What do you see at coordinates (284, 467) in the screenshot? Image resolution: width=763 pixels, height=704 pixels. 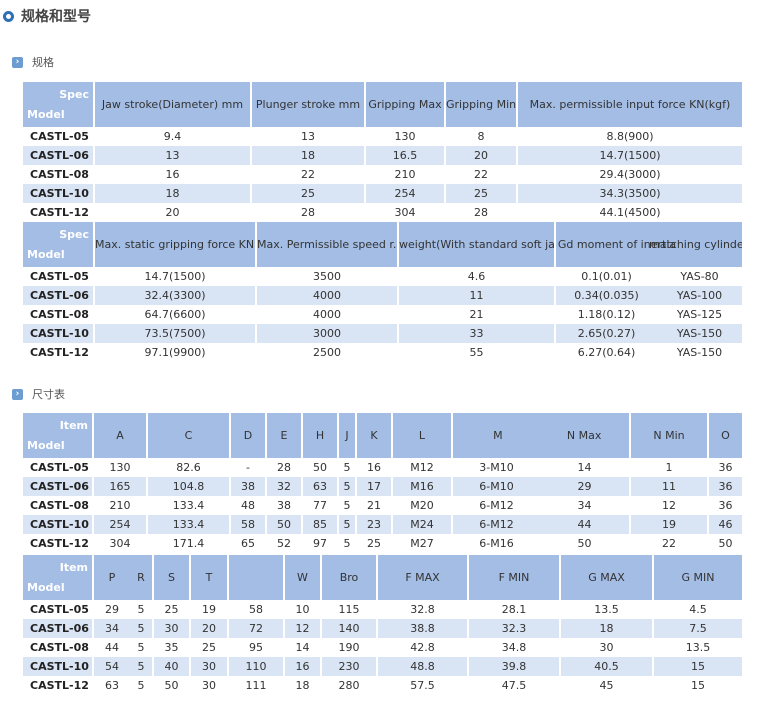 I see `value-cell: 28` at bounding box center [284, 467].